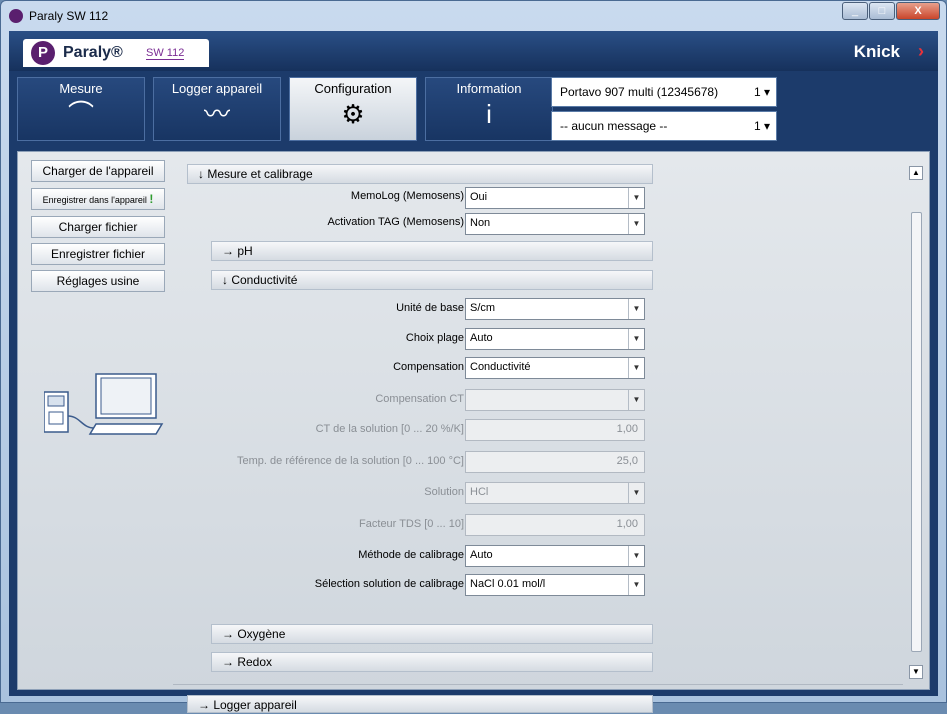  I want to click on load-file-button: Charger fichier, so click(98, 227).